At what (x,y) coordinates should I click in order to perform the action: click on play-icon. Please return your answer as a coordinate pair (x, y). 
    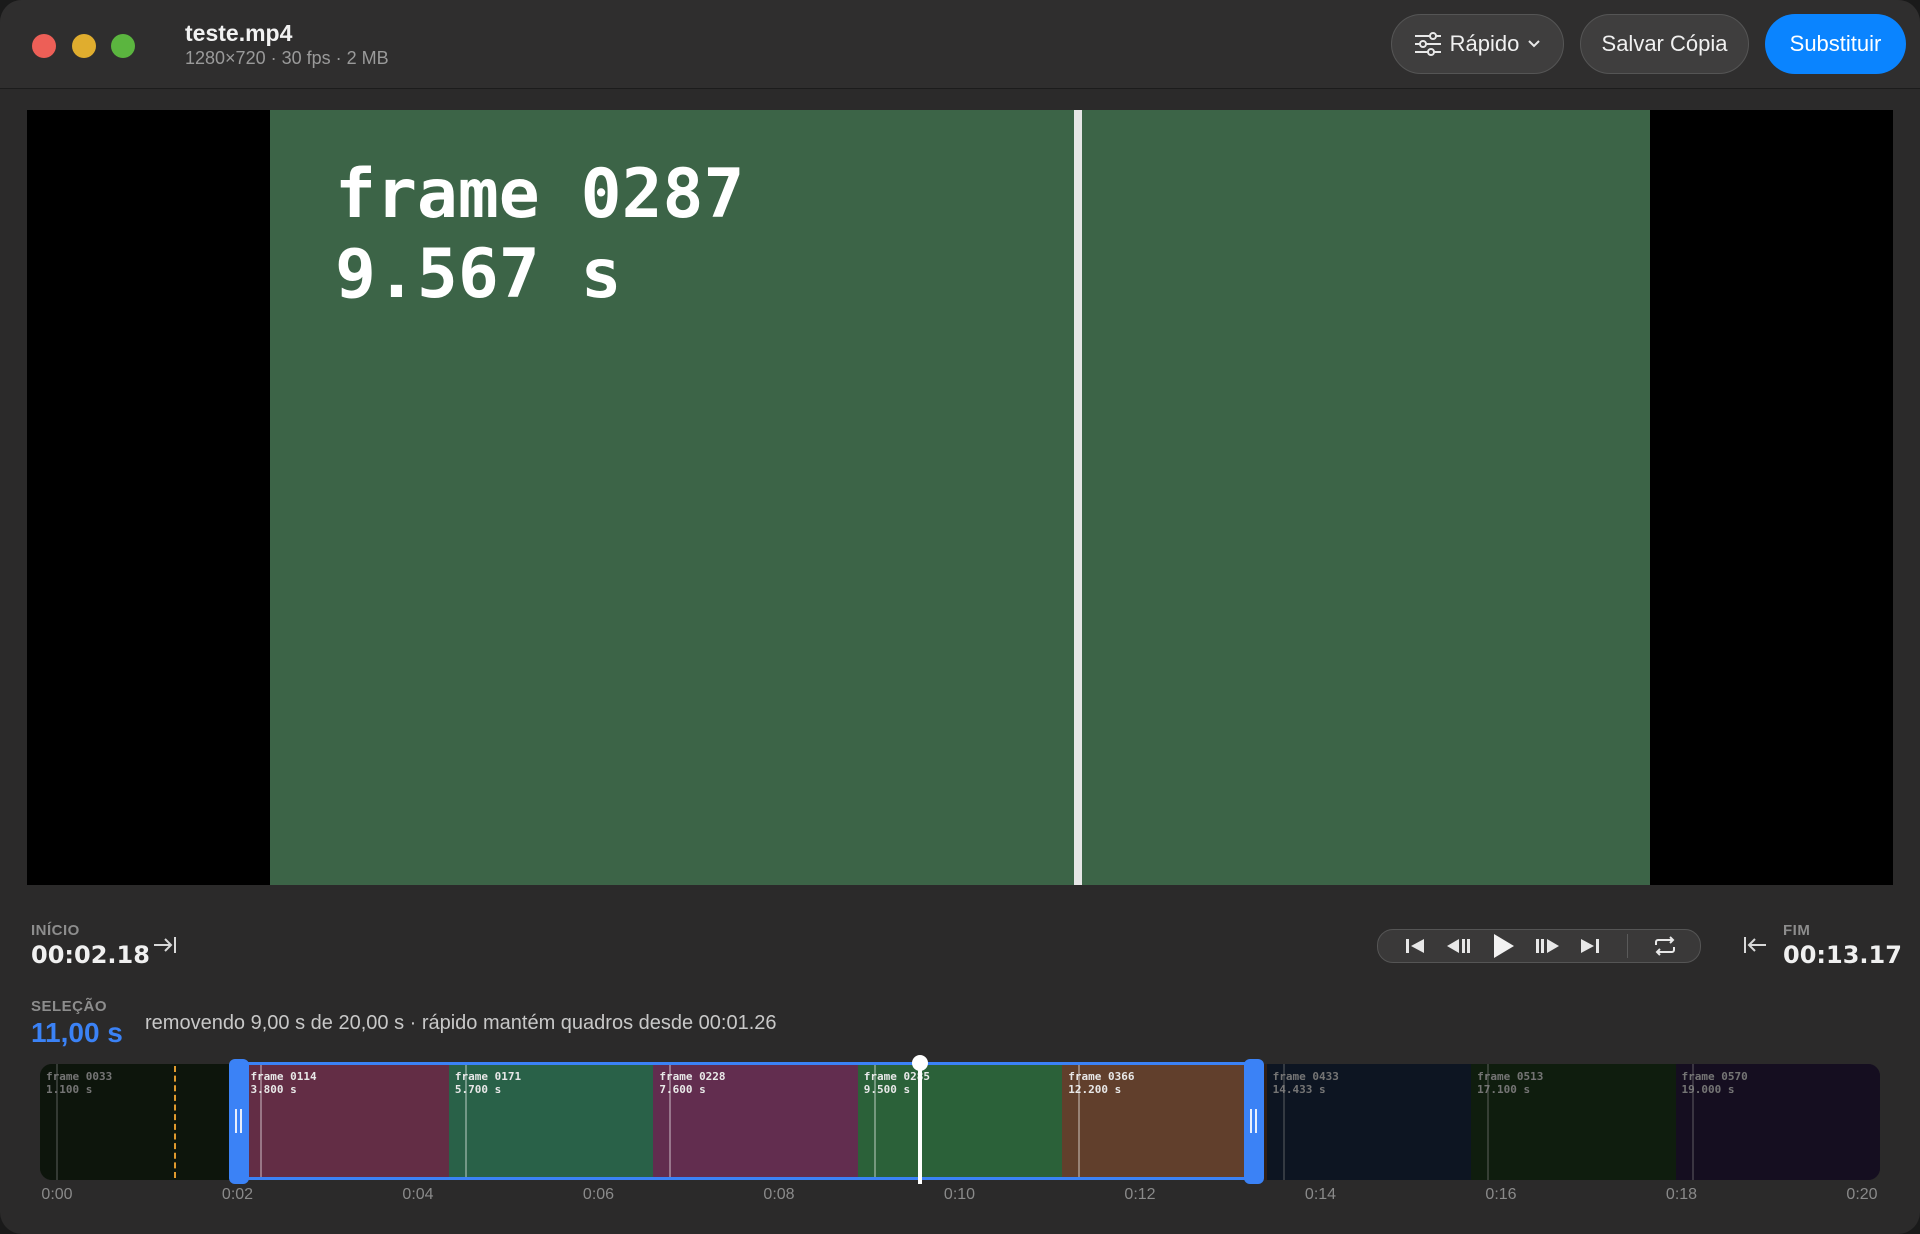
    Looking at the image, I should click on (1503, 946).